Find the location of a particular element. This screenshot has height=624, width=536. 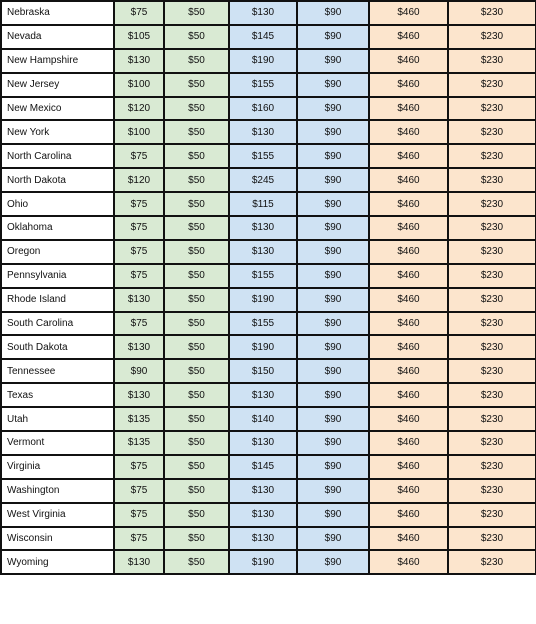

state-cell: Ohio is located at coordinates (57, 204).